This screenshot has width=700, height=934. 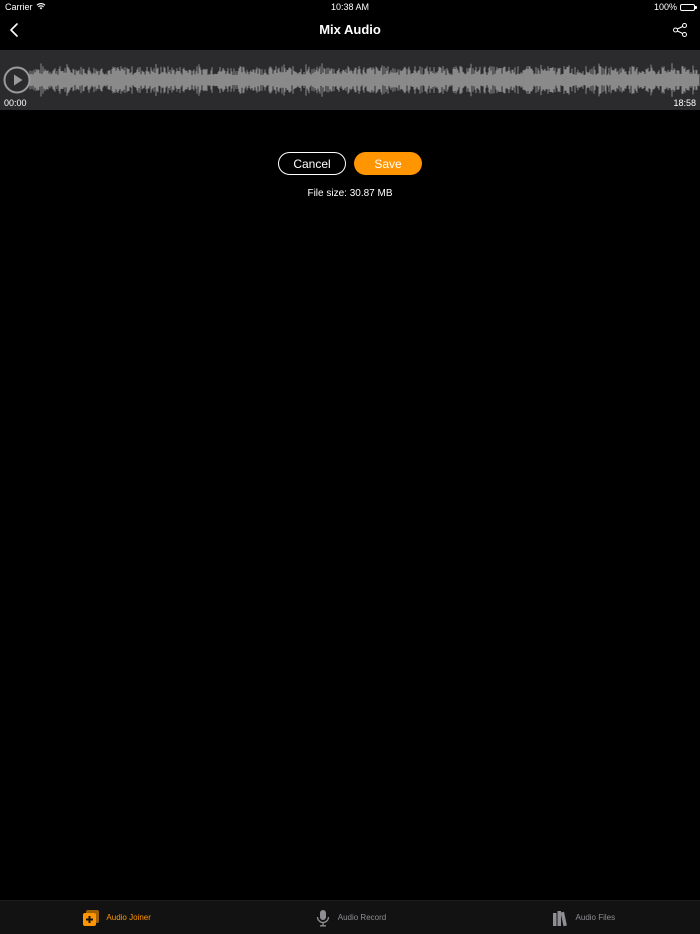 I want to click on waveform-panel: 00:00 18:58, so click(x=350, y=80).